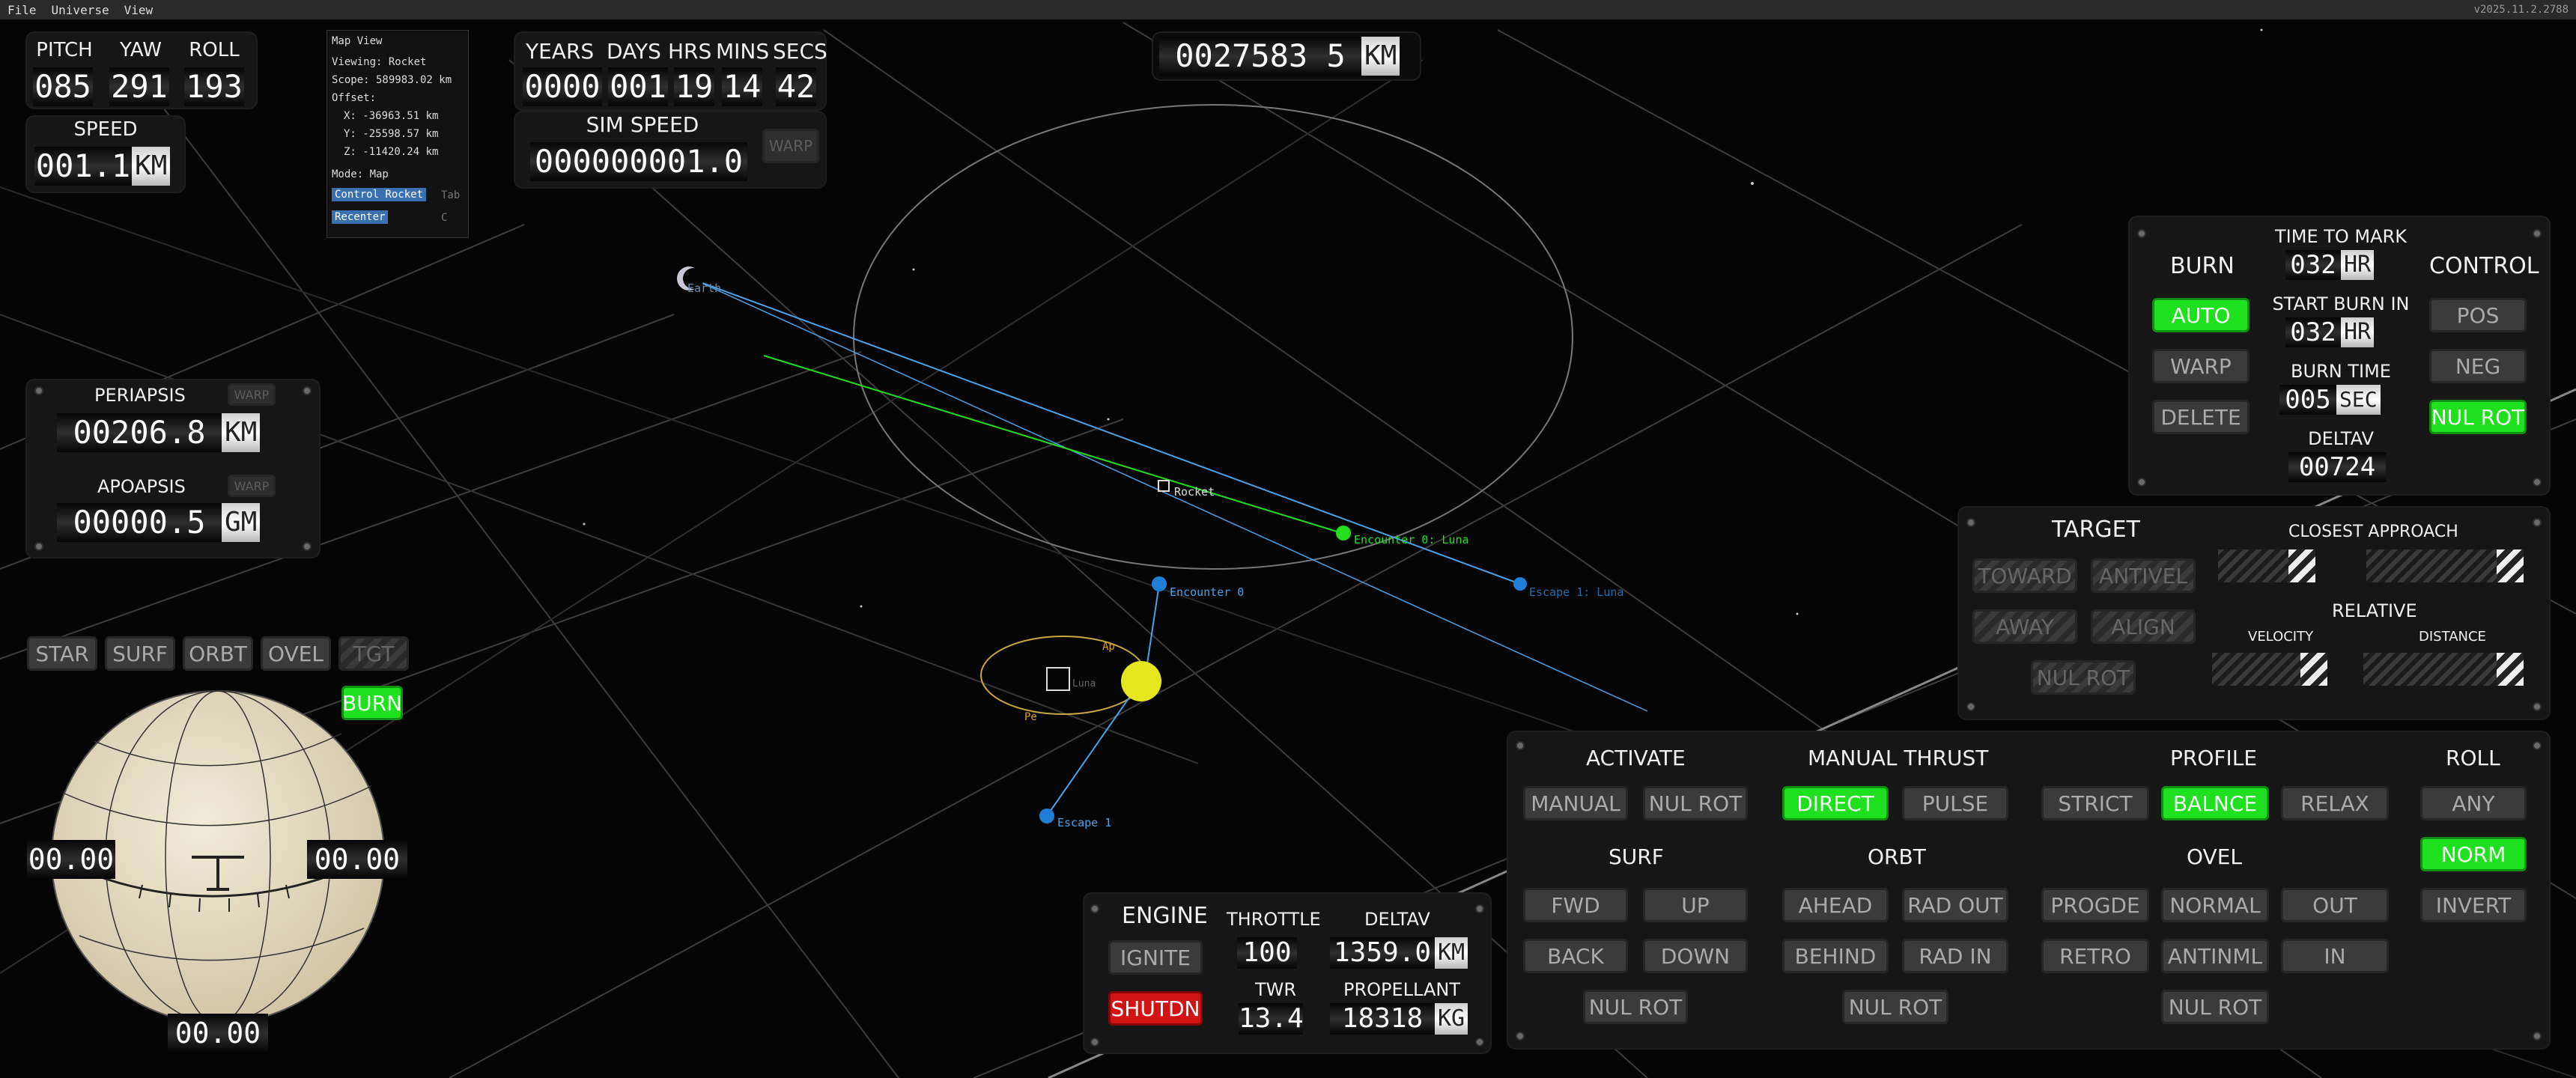 This screenshot has height=1078, width=2576. What do you see at coordinates (1213, 337) in the screenshot?
I see `luna-orbit` at bounding box center [1213, 337].